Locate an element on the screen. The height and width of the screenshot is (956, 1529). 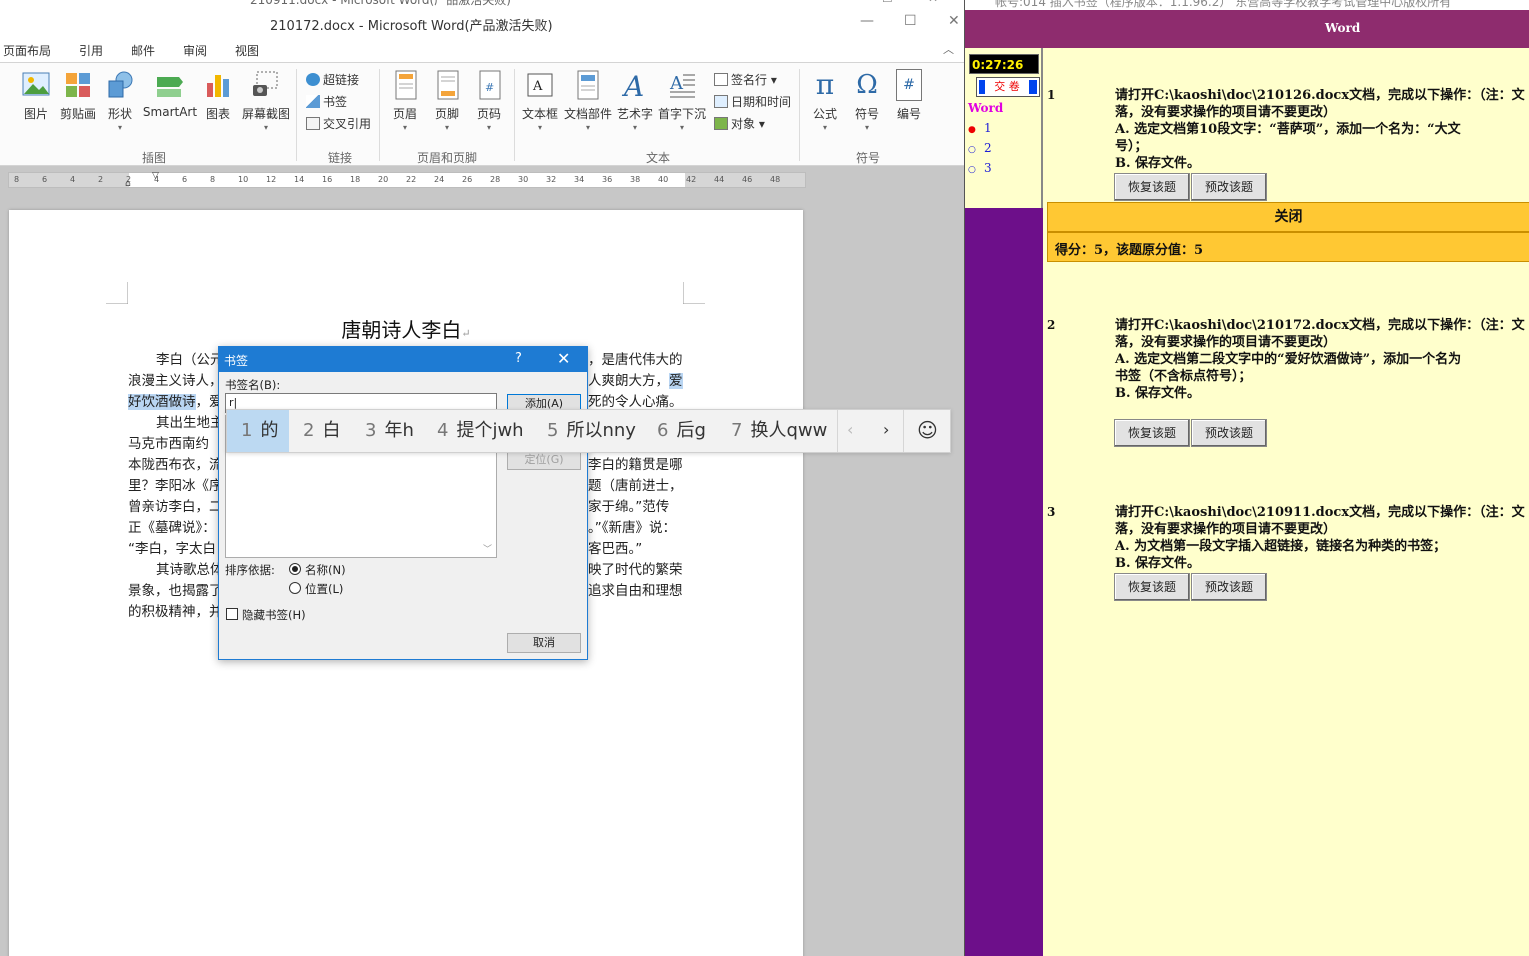
page-number-button: # 页码 ▾ is located at coordinates (489, 100).